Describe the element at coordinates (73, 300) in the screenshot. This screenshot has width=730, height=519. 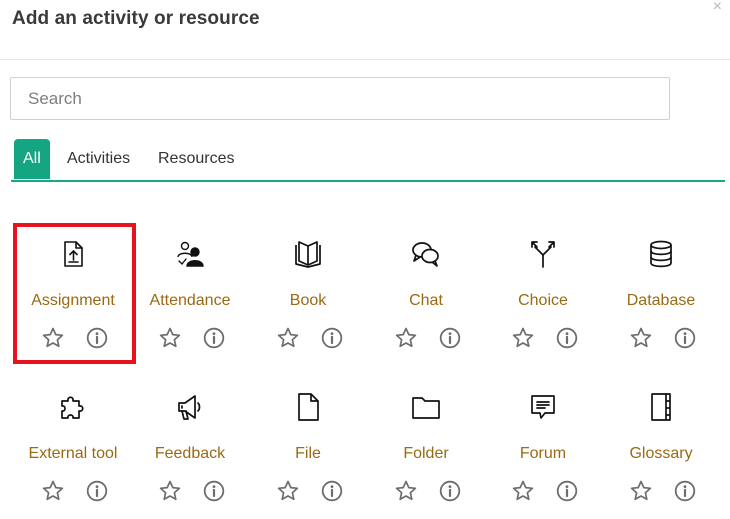
I see `activity-label: Assignment` at that location.